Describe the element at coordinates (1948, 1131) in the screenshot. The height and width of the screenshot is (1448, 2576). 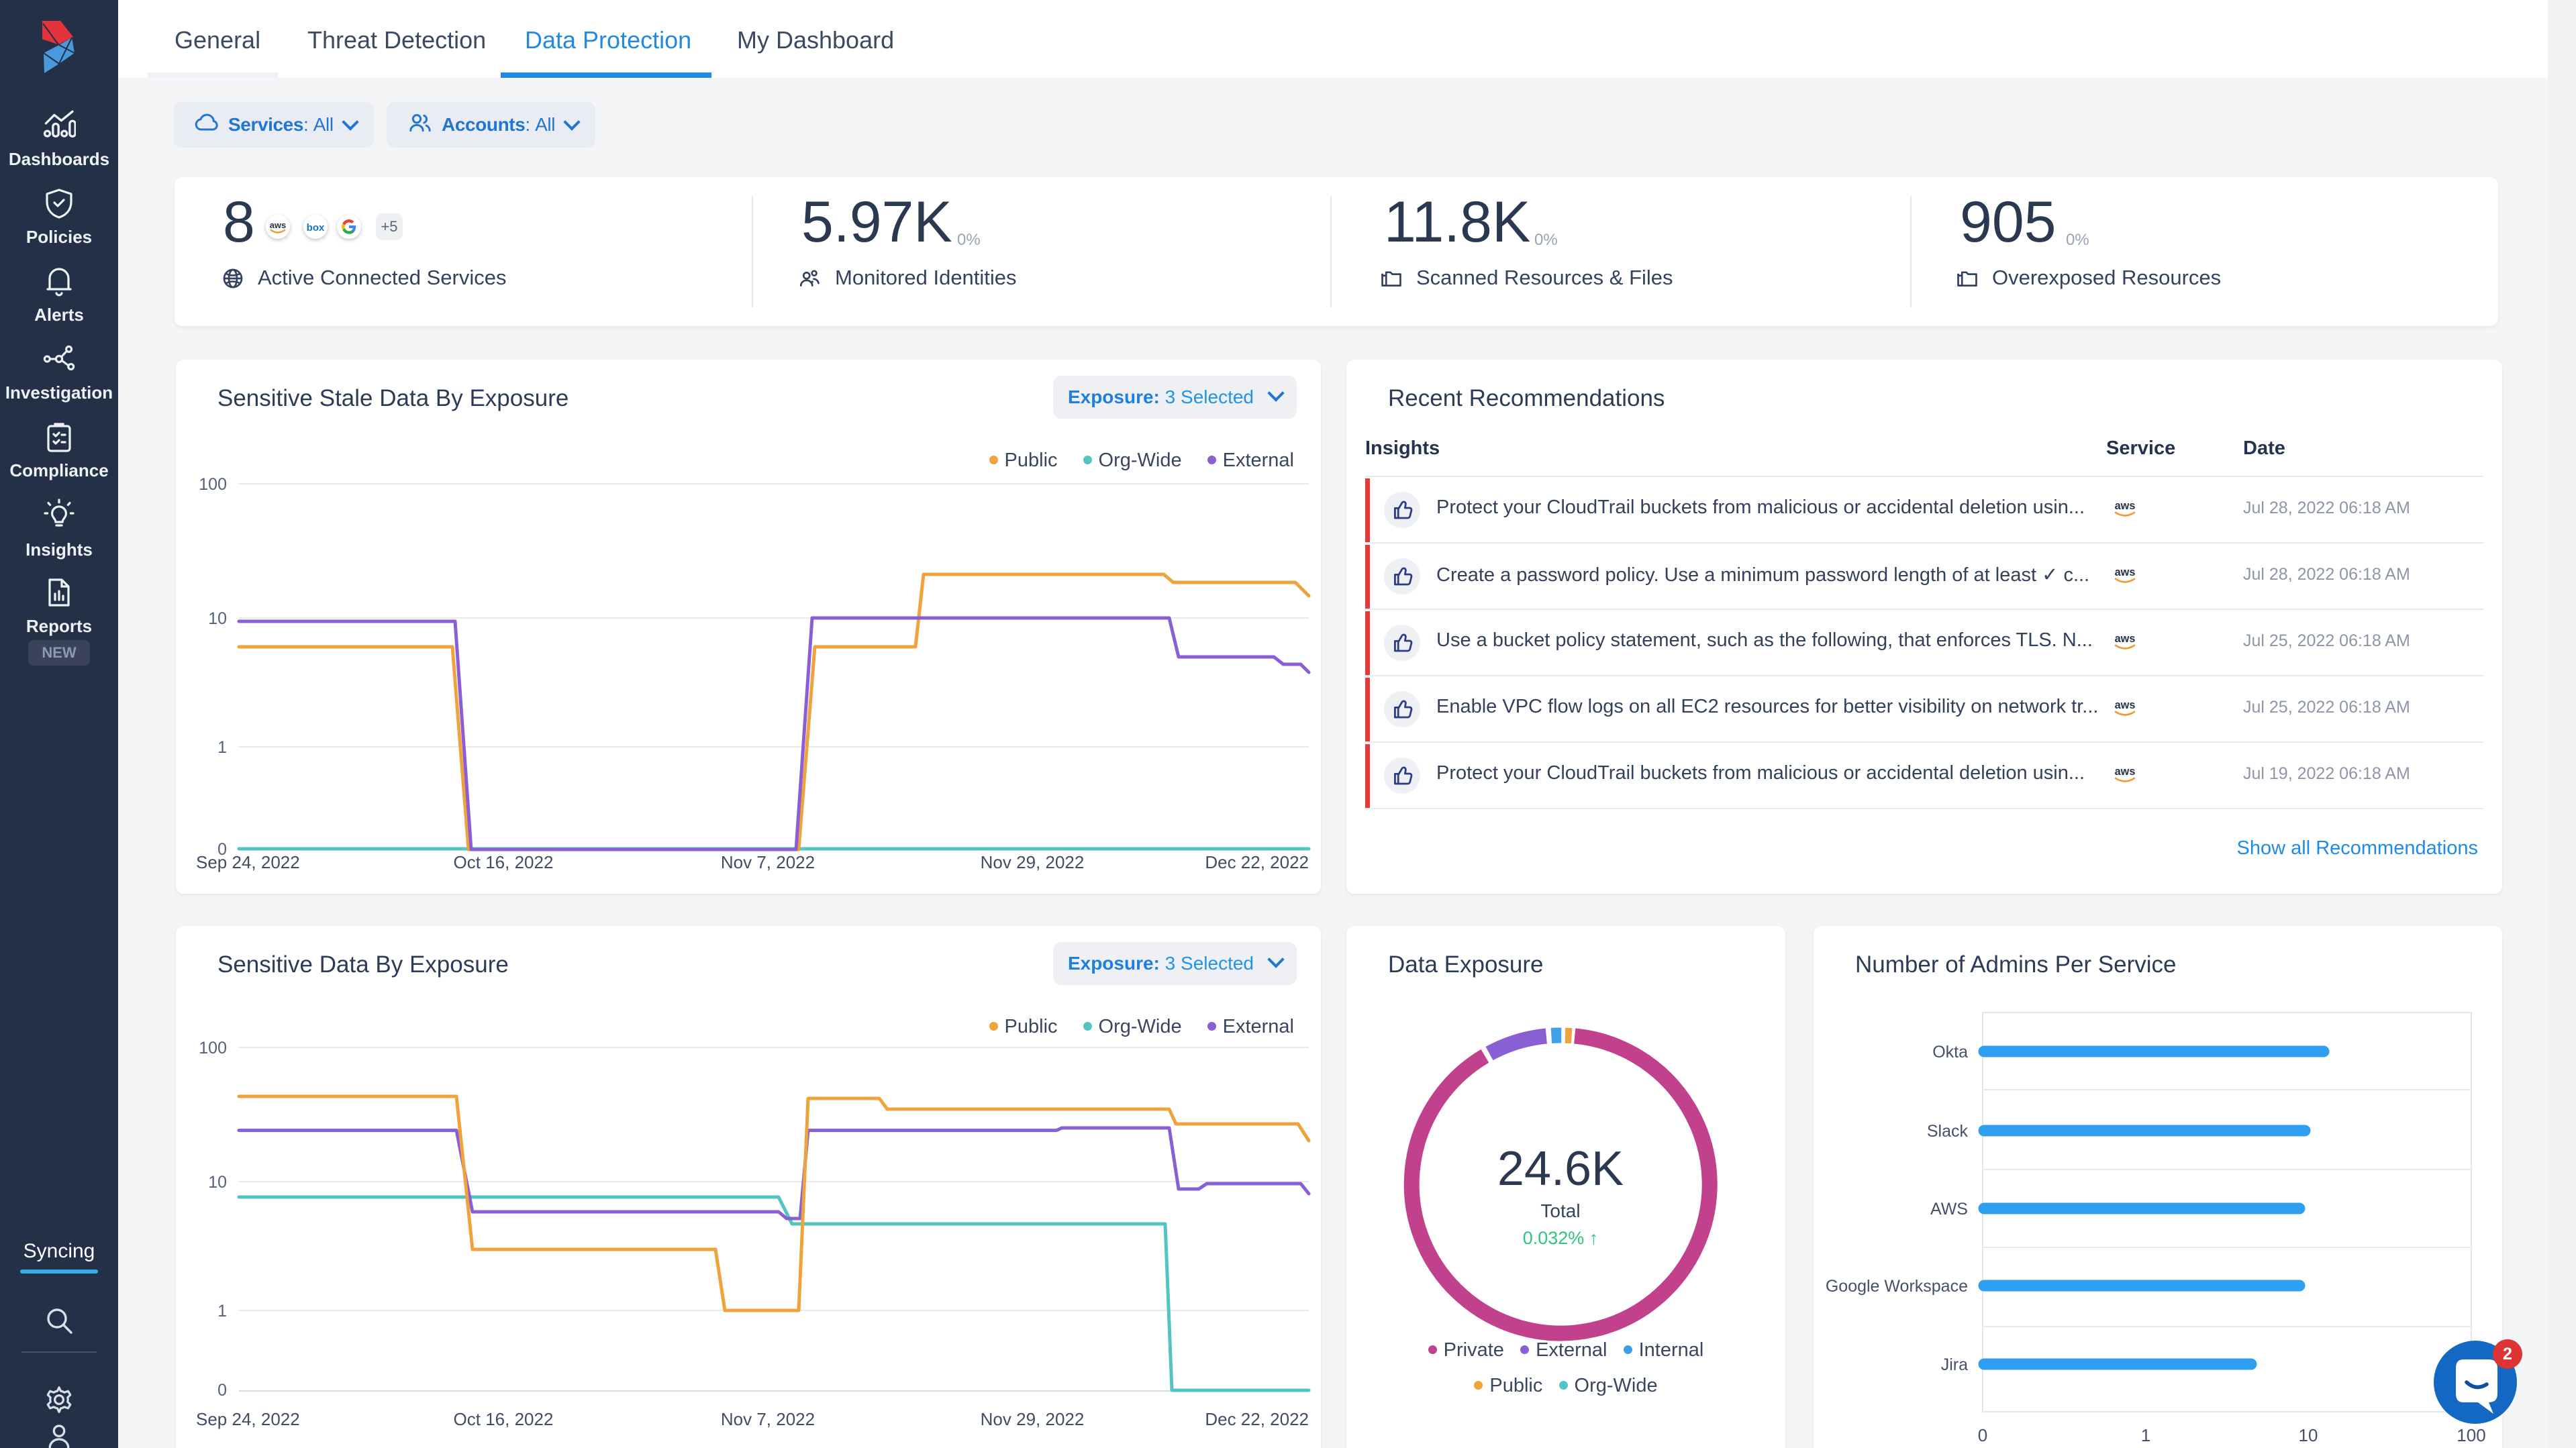
I see `svg-text: Slack` at that location.